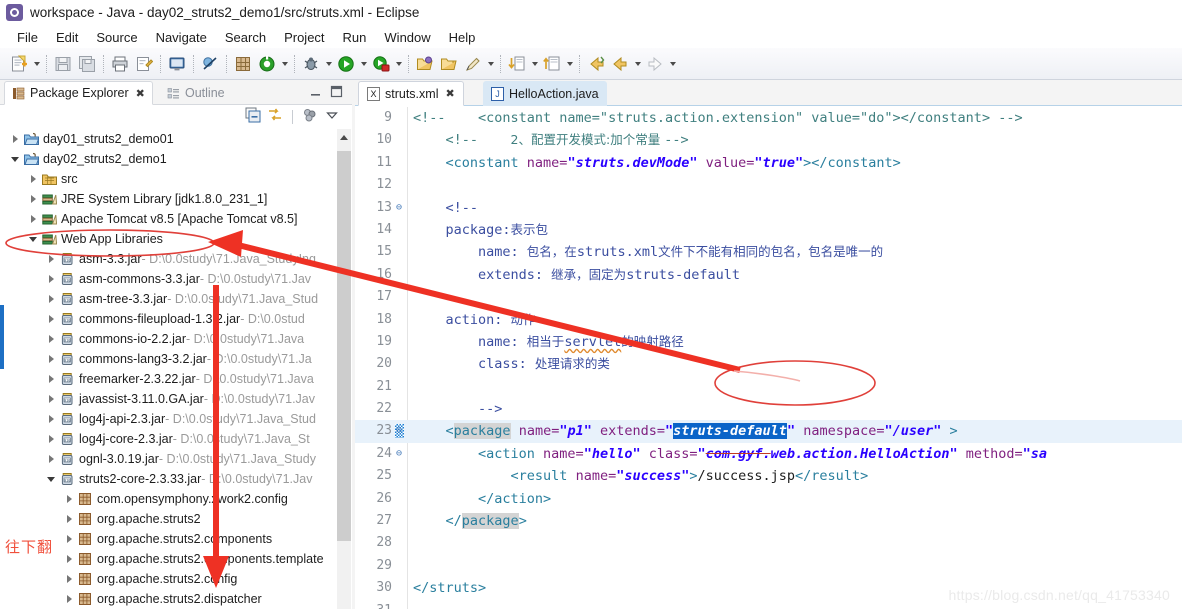 Image resolution: width=1182 pixels, height=609 pixels. What do you see at coordinates (473, 64) in the screenshot?
I see `search-icon` at bounding box center [473, 64].